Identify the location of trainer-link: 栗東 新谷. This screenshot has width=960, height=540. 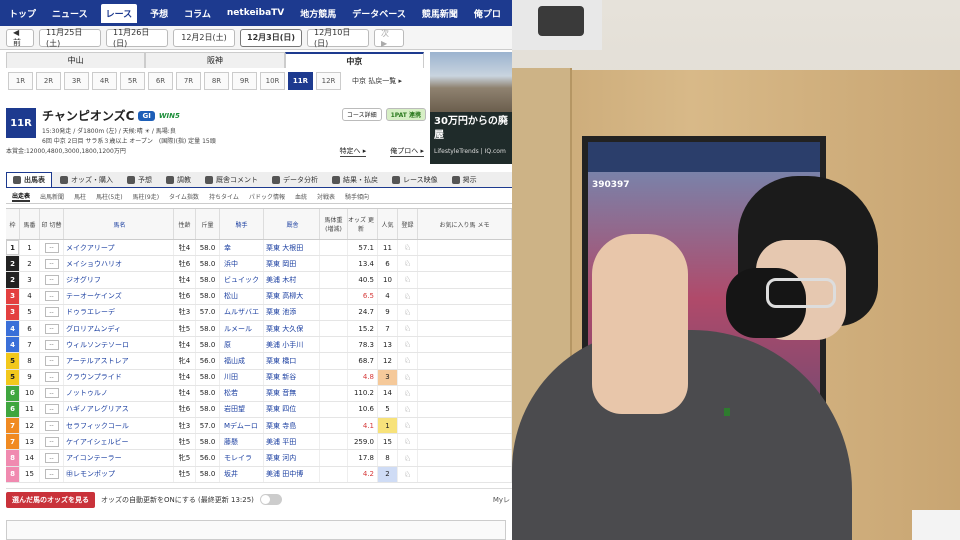
(292, 377).